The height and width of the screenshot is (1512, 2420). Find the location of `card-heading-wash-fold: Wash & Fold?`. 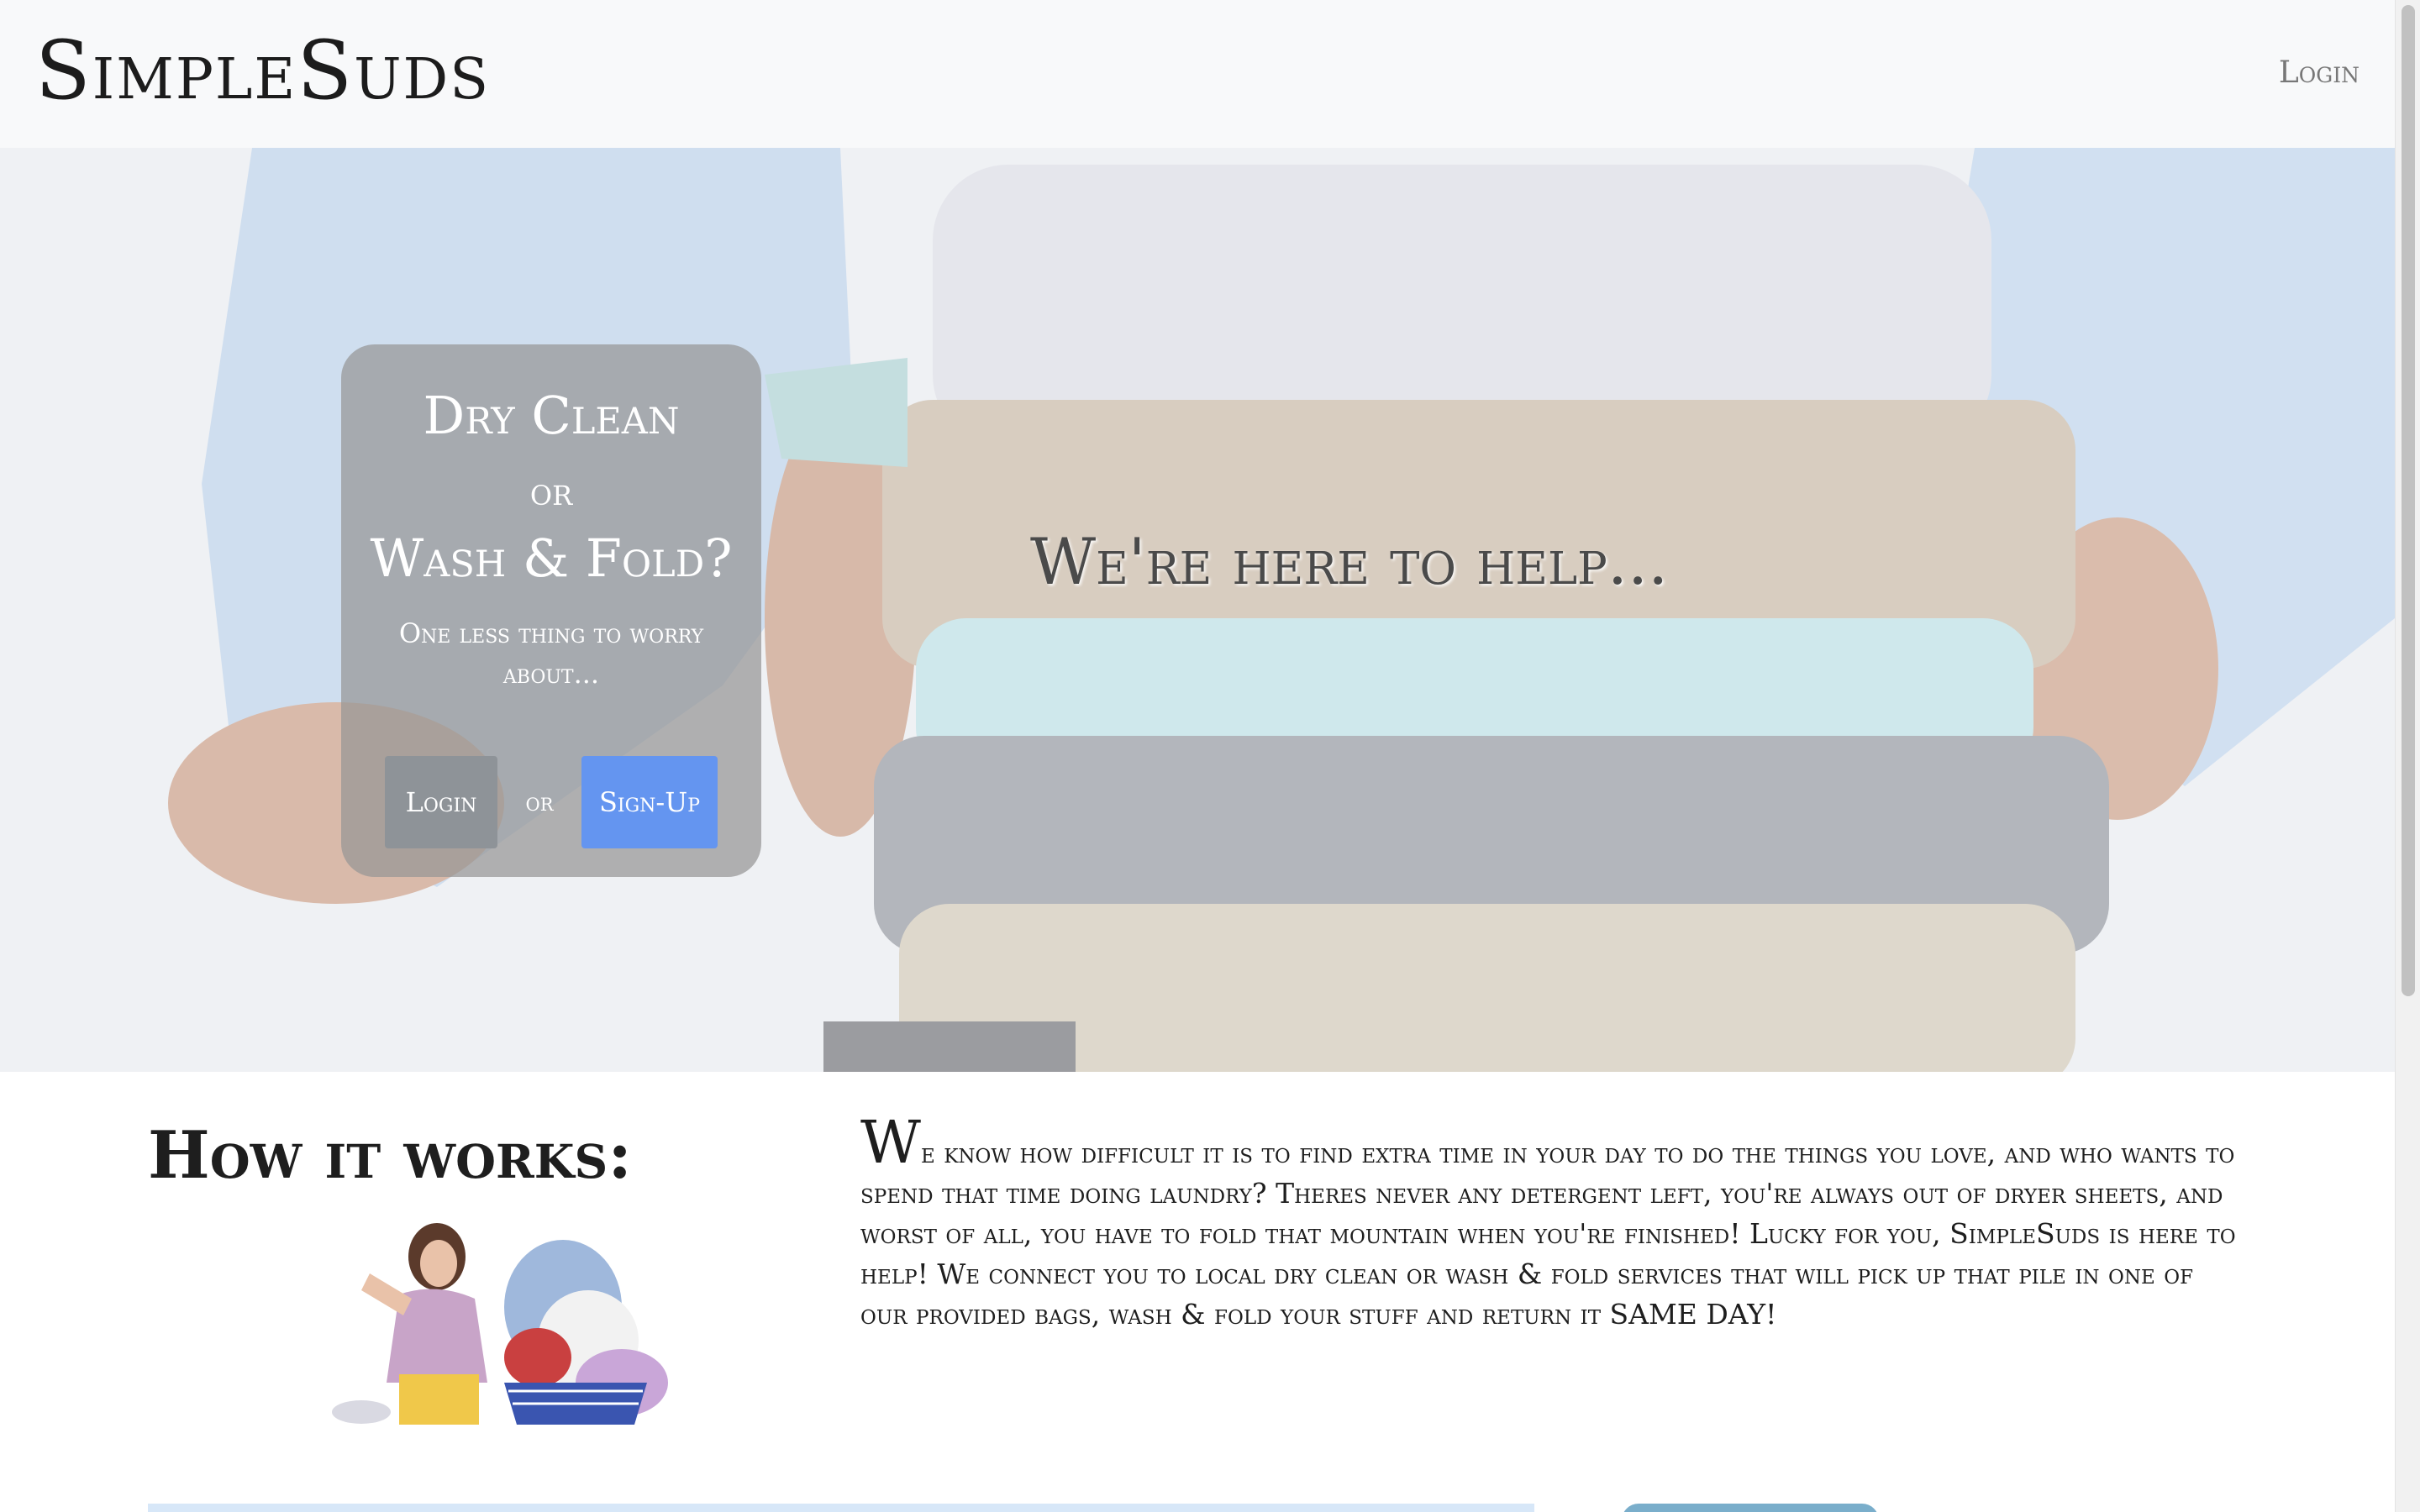

card-heading-wash-fold: Wash & Fold? is located at coordinates (552, 558).